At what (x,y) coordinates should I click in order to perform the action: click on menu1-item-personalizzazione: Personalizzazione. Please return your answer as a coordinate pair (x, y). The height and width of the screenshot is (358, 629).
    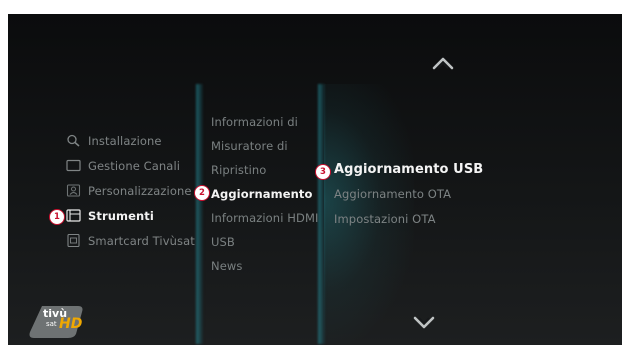
    Looking at the image, I should click on (129, 191).